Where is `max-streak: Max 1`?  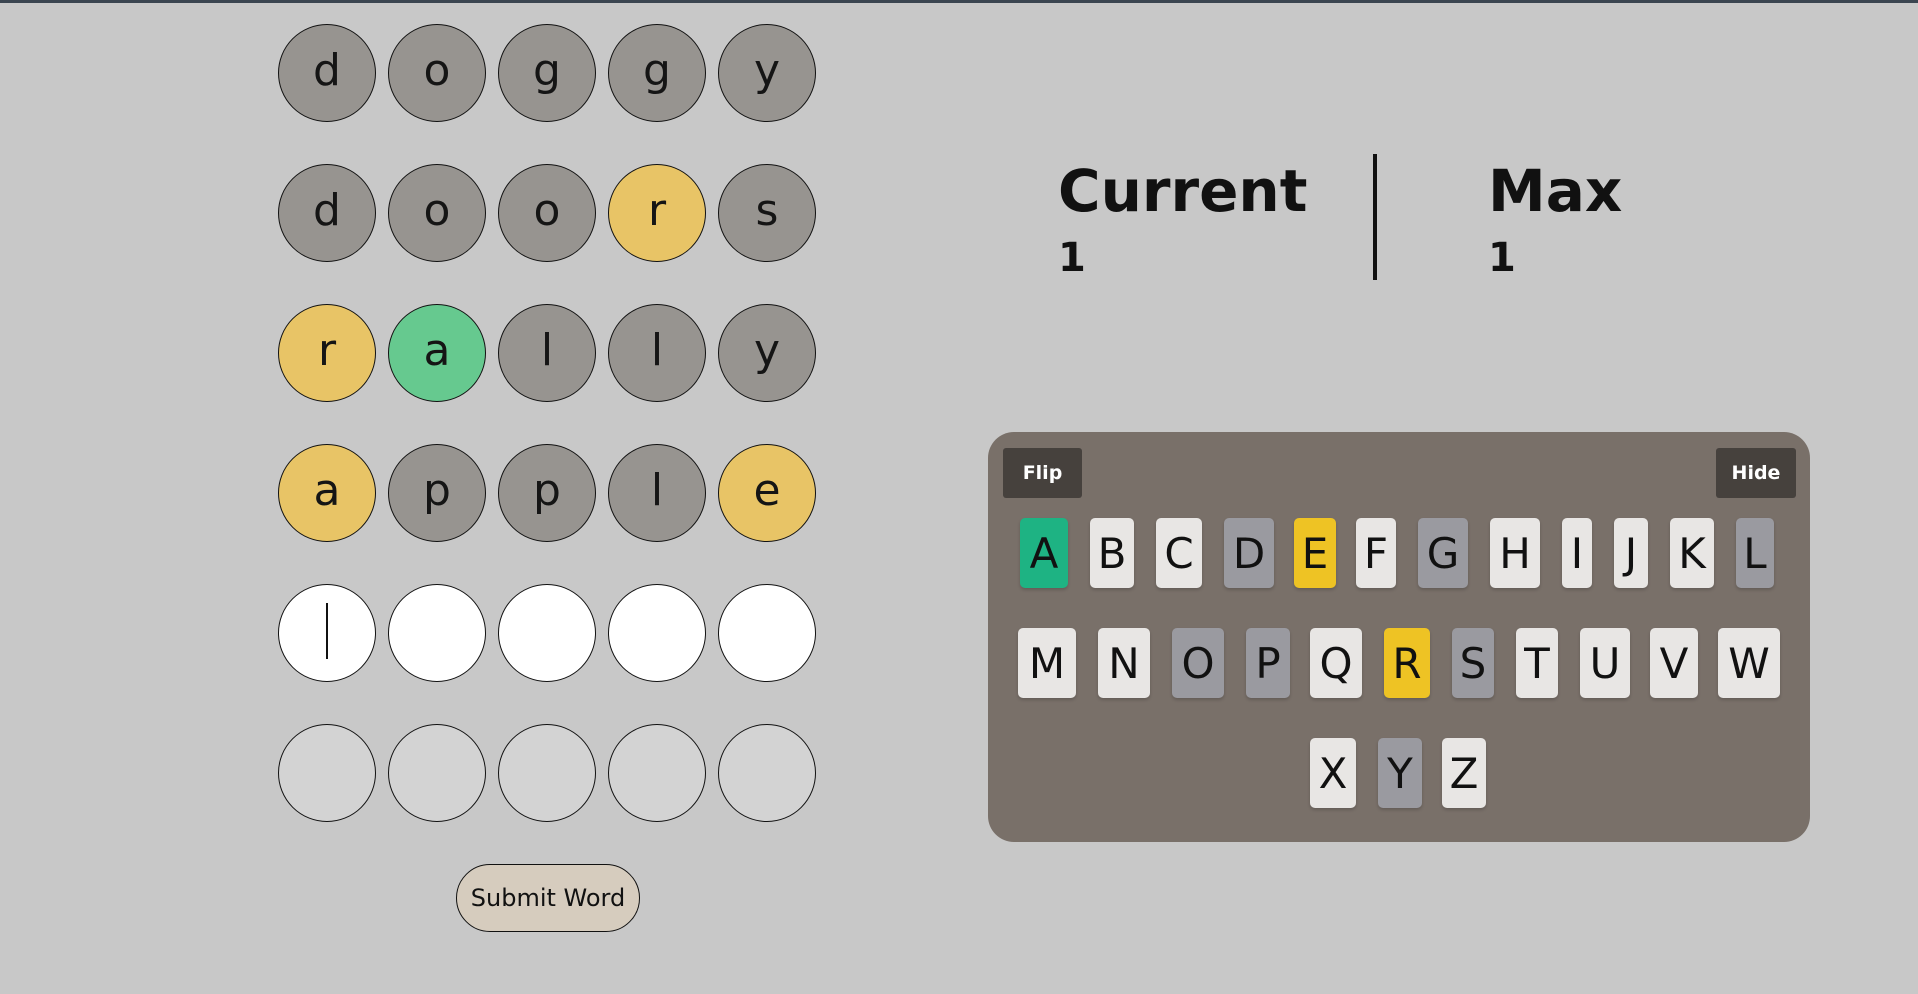
max-streak: Max 1 is located at coordinates (1555, 220).